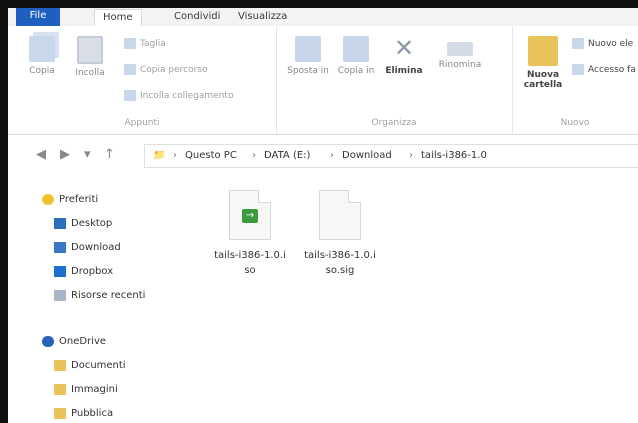 The height and width of the screenshot is (423, 638). Describe the element at coordinates (87, 154) in the screenshot. I see `recent-locations-icon: ▾` at that location.